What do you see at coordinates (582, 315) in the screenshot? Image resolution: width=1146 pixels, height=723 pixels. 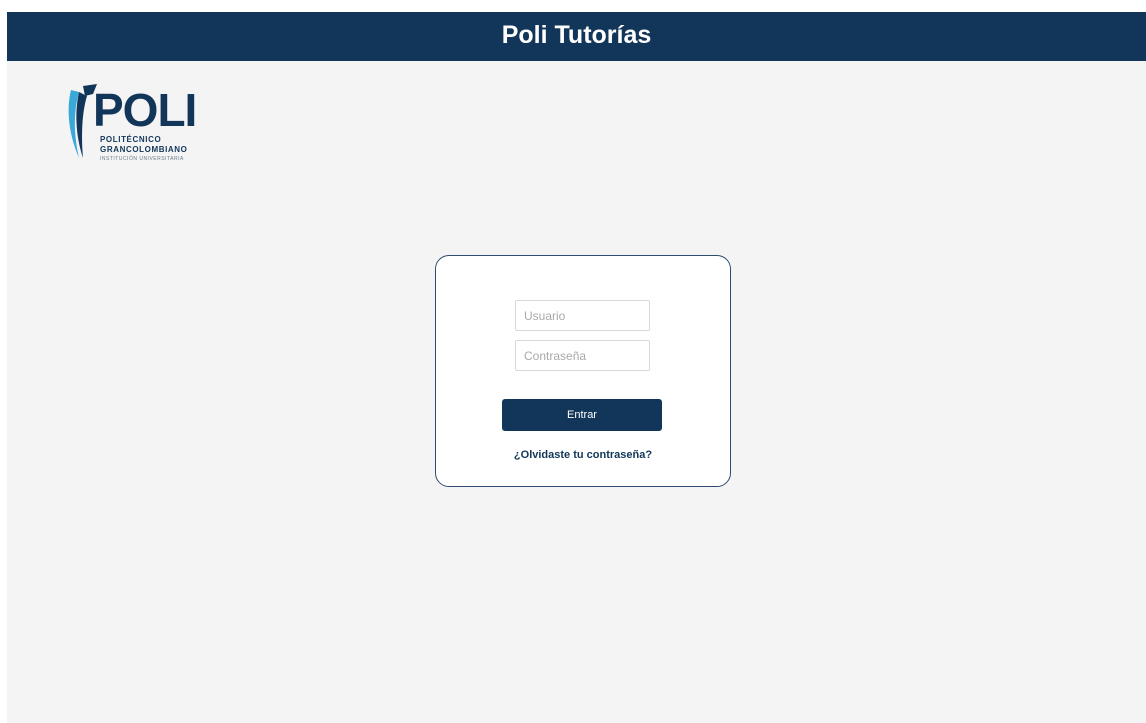 I see `username-input` at bounding box center [582, 315].